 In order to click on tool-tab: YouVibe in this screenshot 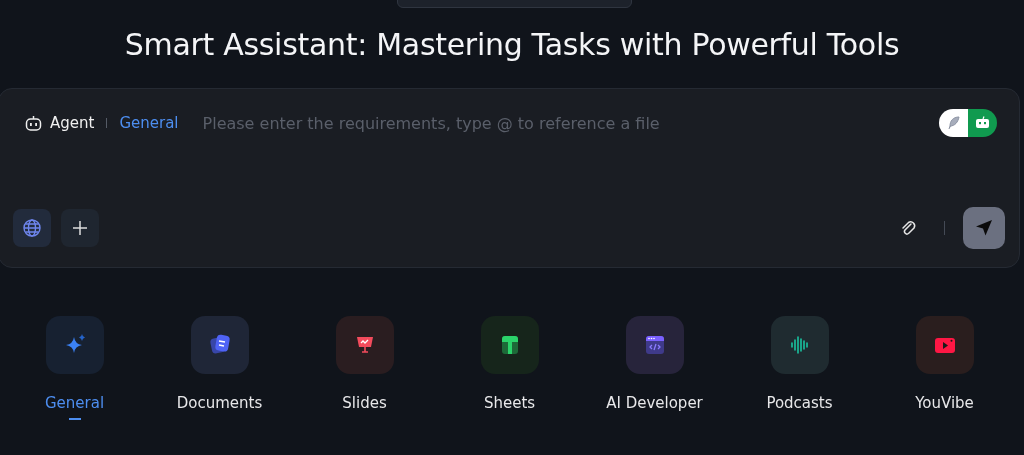, I will do `click(944, 368)`.